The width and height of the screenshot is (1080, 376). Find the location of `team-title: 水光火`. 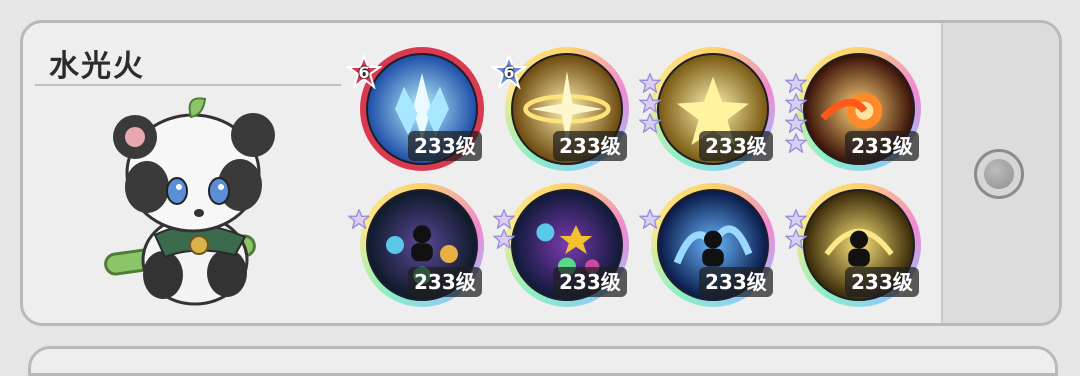

team-title: 水光火 is located at coordinates (97, 66).